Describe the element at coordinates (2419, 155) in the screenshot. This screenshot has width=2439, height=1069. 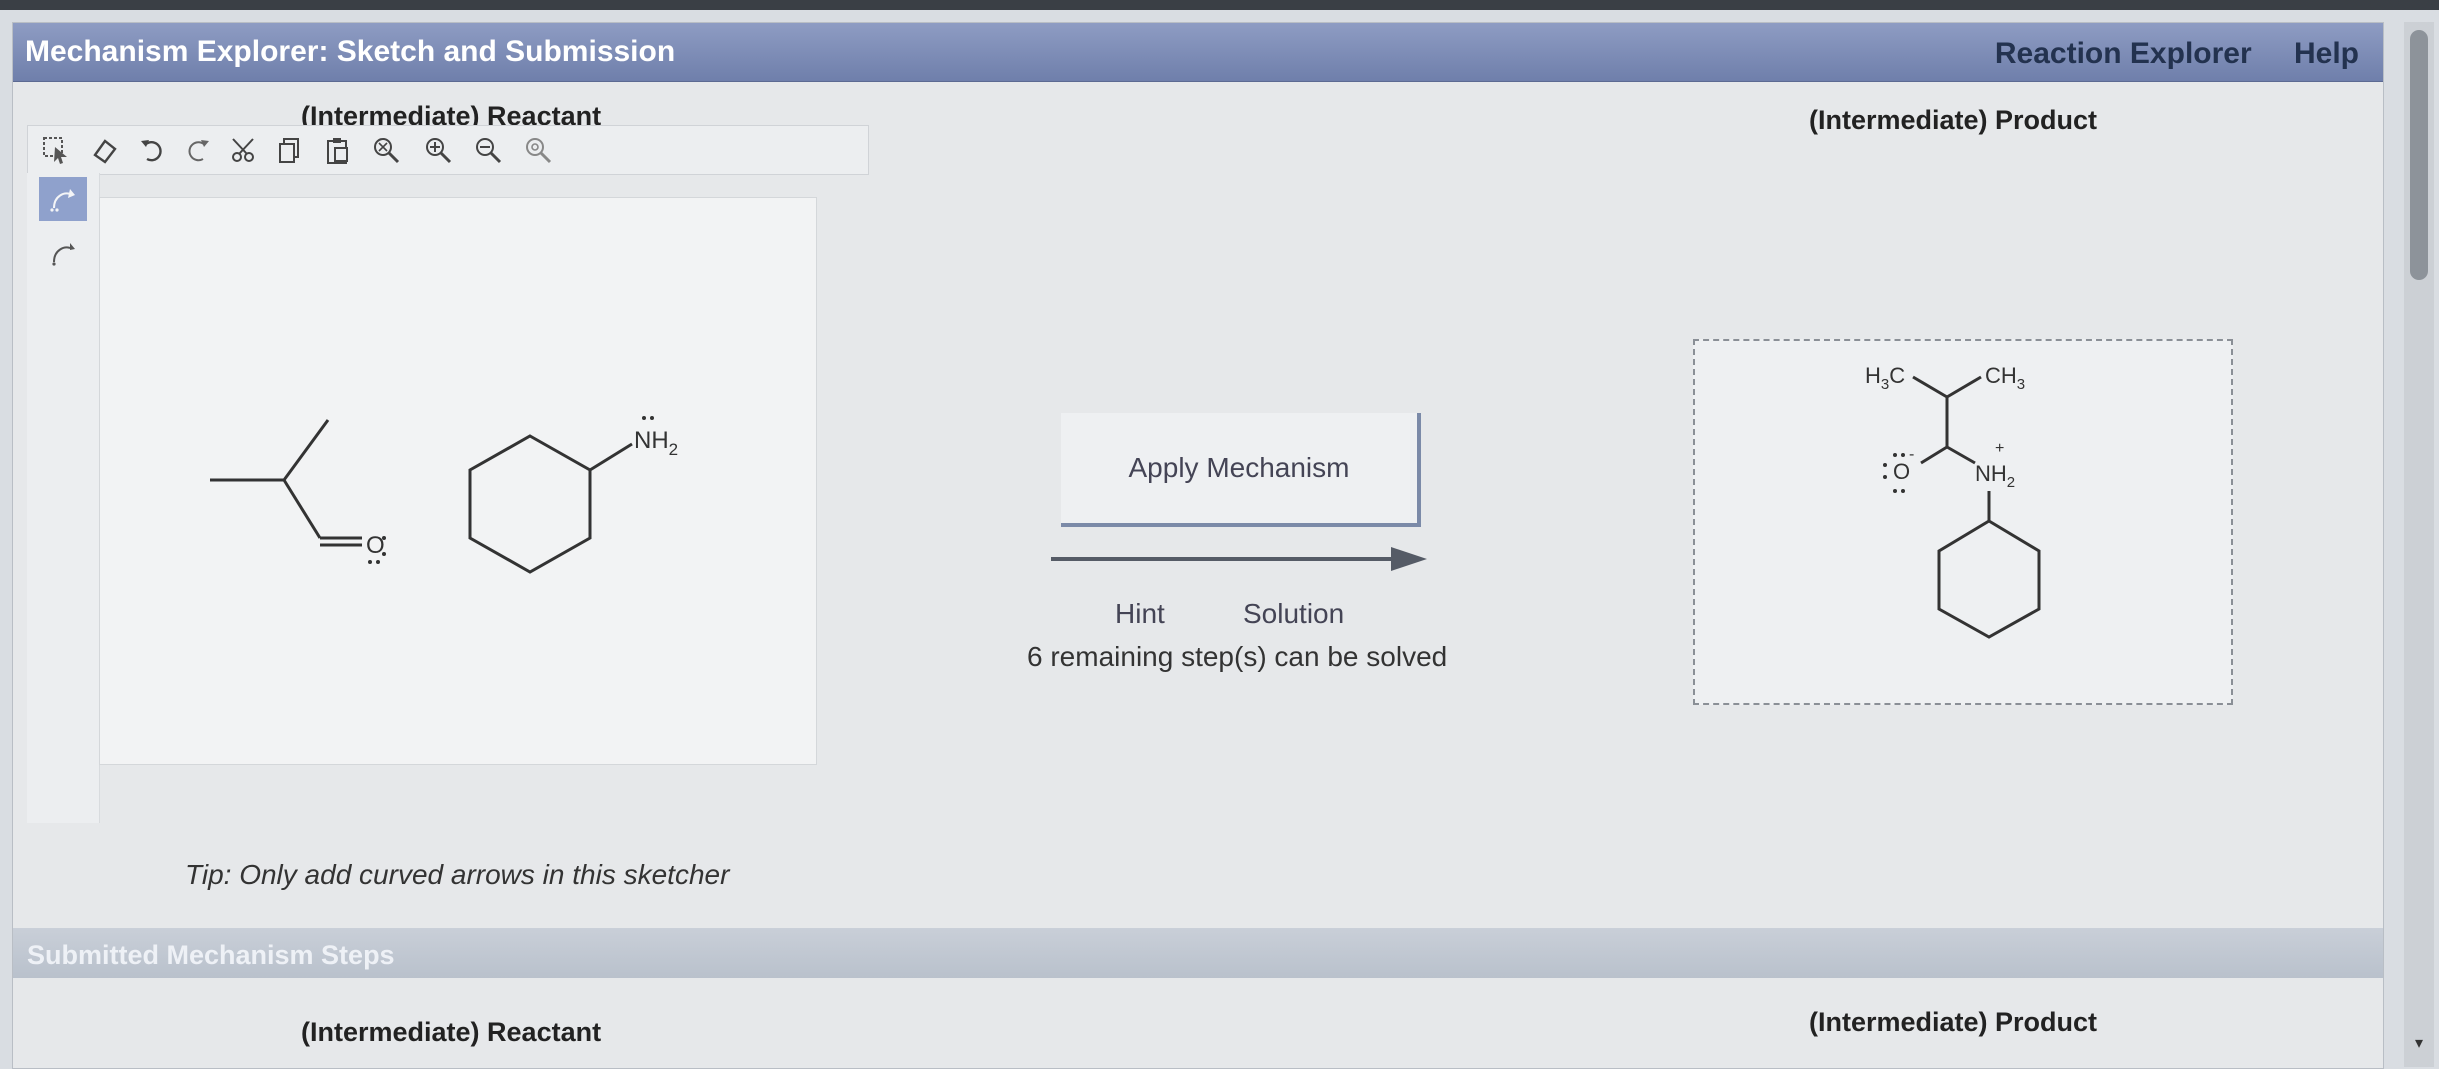
I see `scrollbar-thumb` at that location.